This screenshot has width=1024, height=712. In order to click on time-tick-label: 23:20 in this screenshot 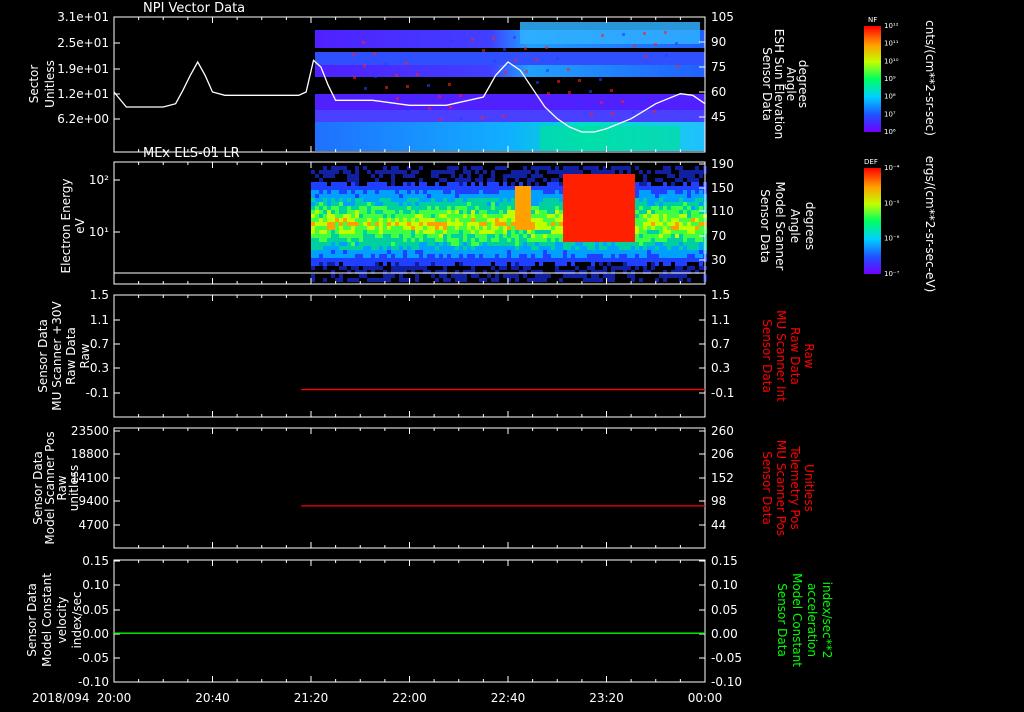, I will do `click(606, 698)`.